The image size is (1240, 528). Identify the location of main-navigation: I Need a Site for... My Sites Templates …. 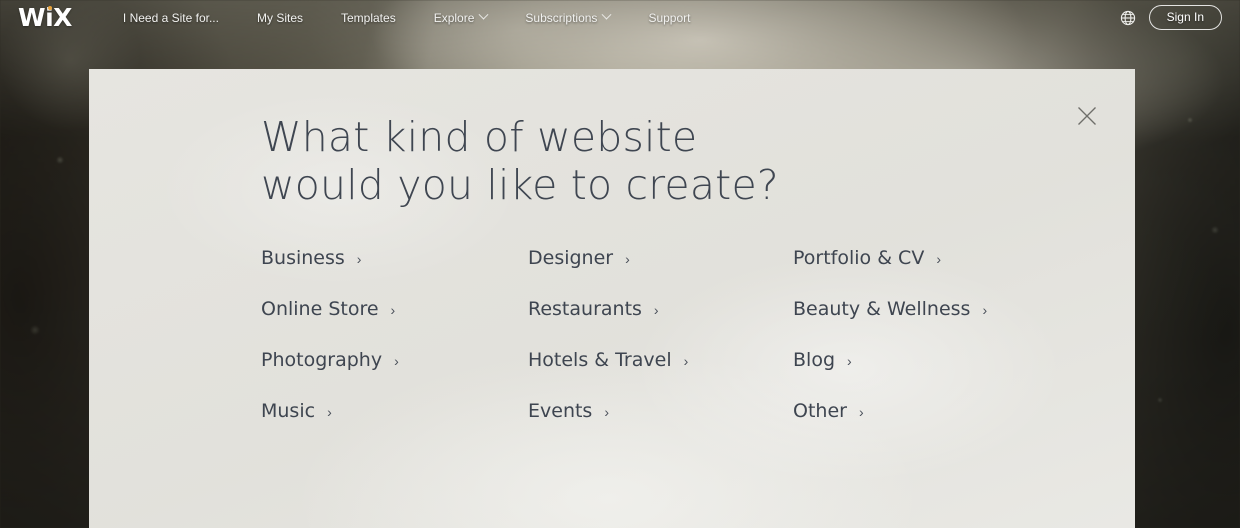
(407, 17).